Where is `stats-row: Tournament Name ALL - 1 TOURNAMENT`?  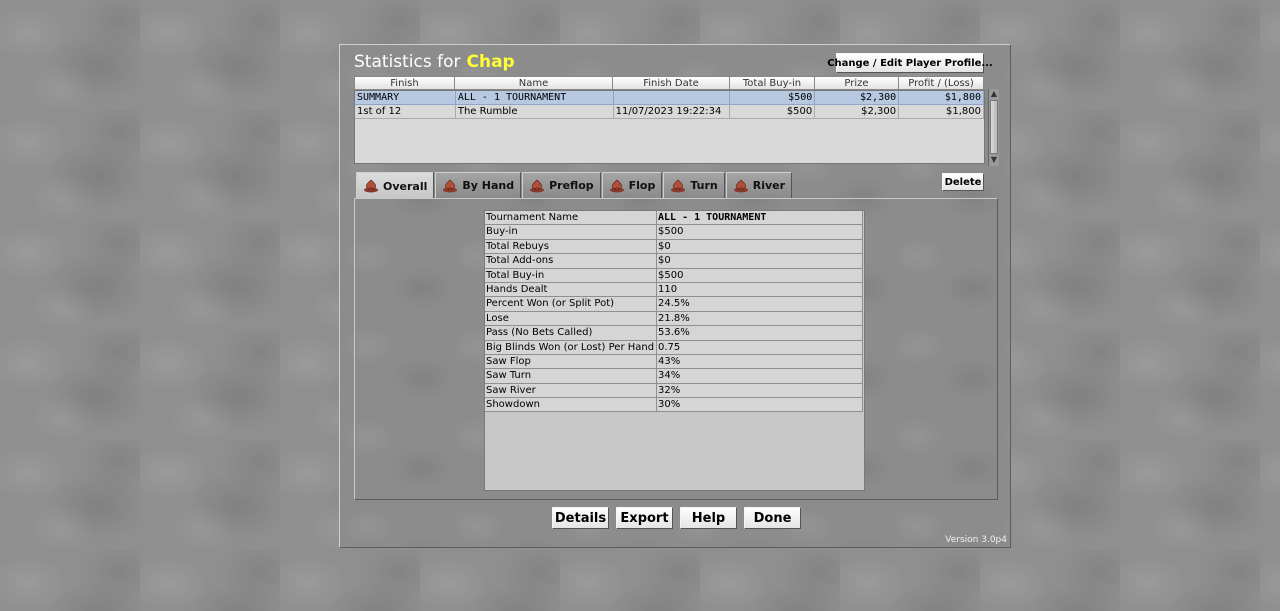 stats-row: Tournament Name ALL - 1 TOURNAMENT is located at coordinates (674, 218).